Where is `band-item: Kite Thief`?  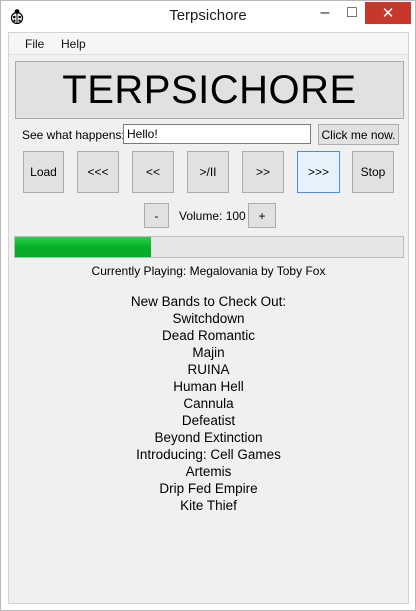
band-item: Kite Thief is located at coordinates (208, 505).